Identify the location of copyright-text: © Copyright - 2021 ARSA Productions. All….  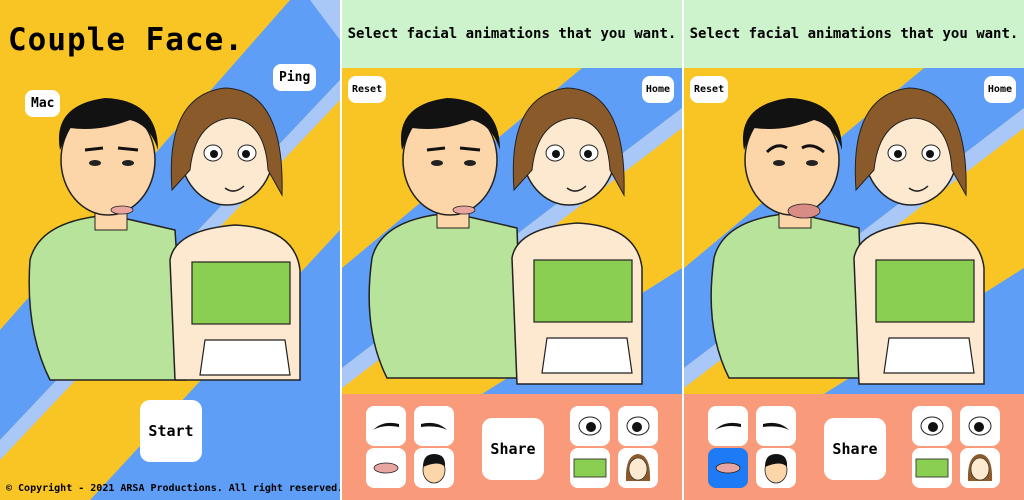
(173, 488).